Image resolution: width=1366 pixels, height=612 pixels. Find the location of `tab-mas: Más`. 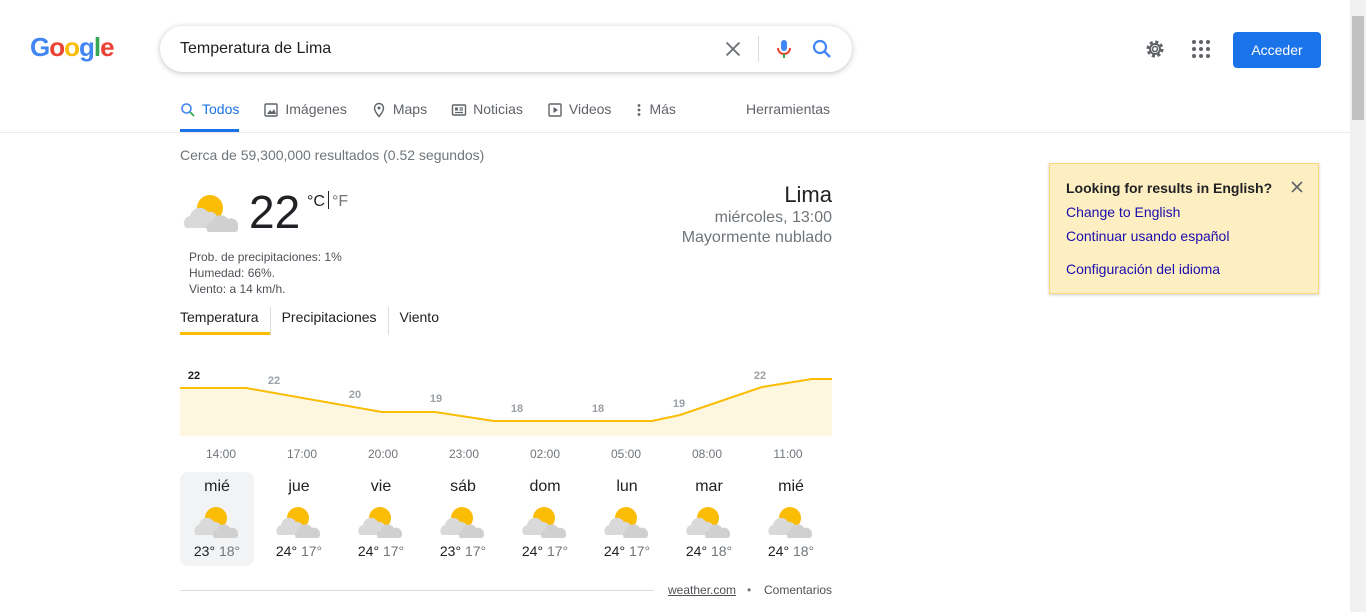

tab-mas: Más is located at coordinates (655, 114).